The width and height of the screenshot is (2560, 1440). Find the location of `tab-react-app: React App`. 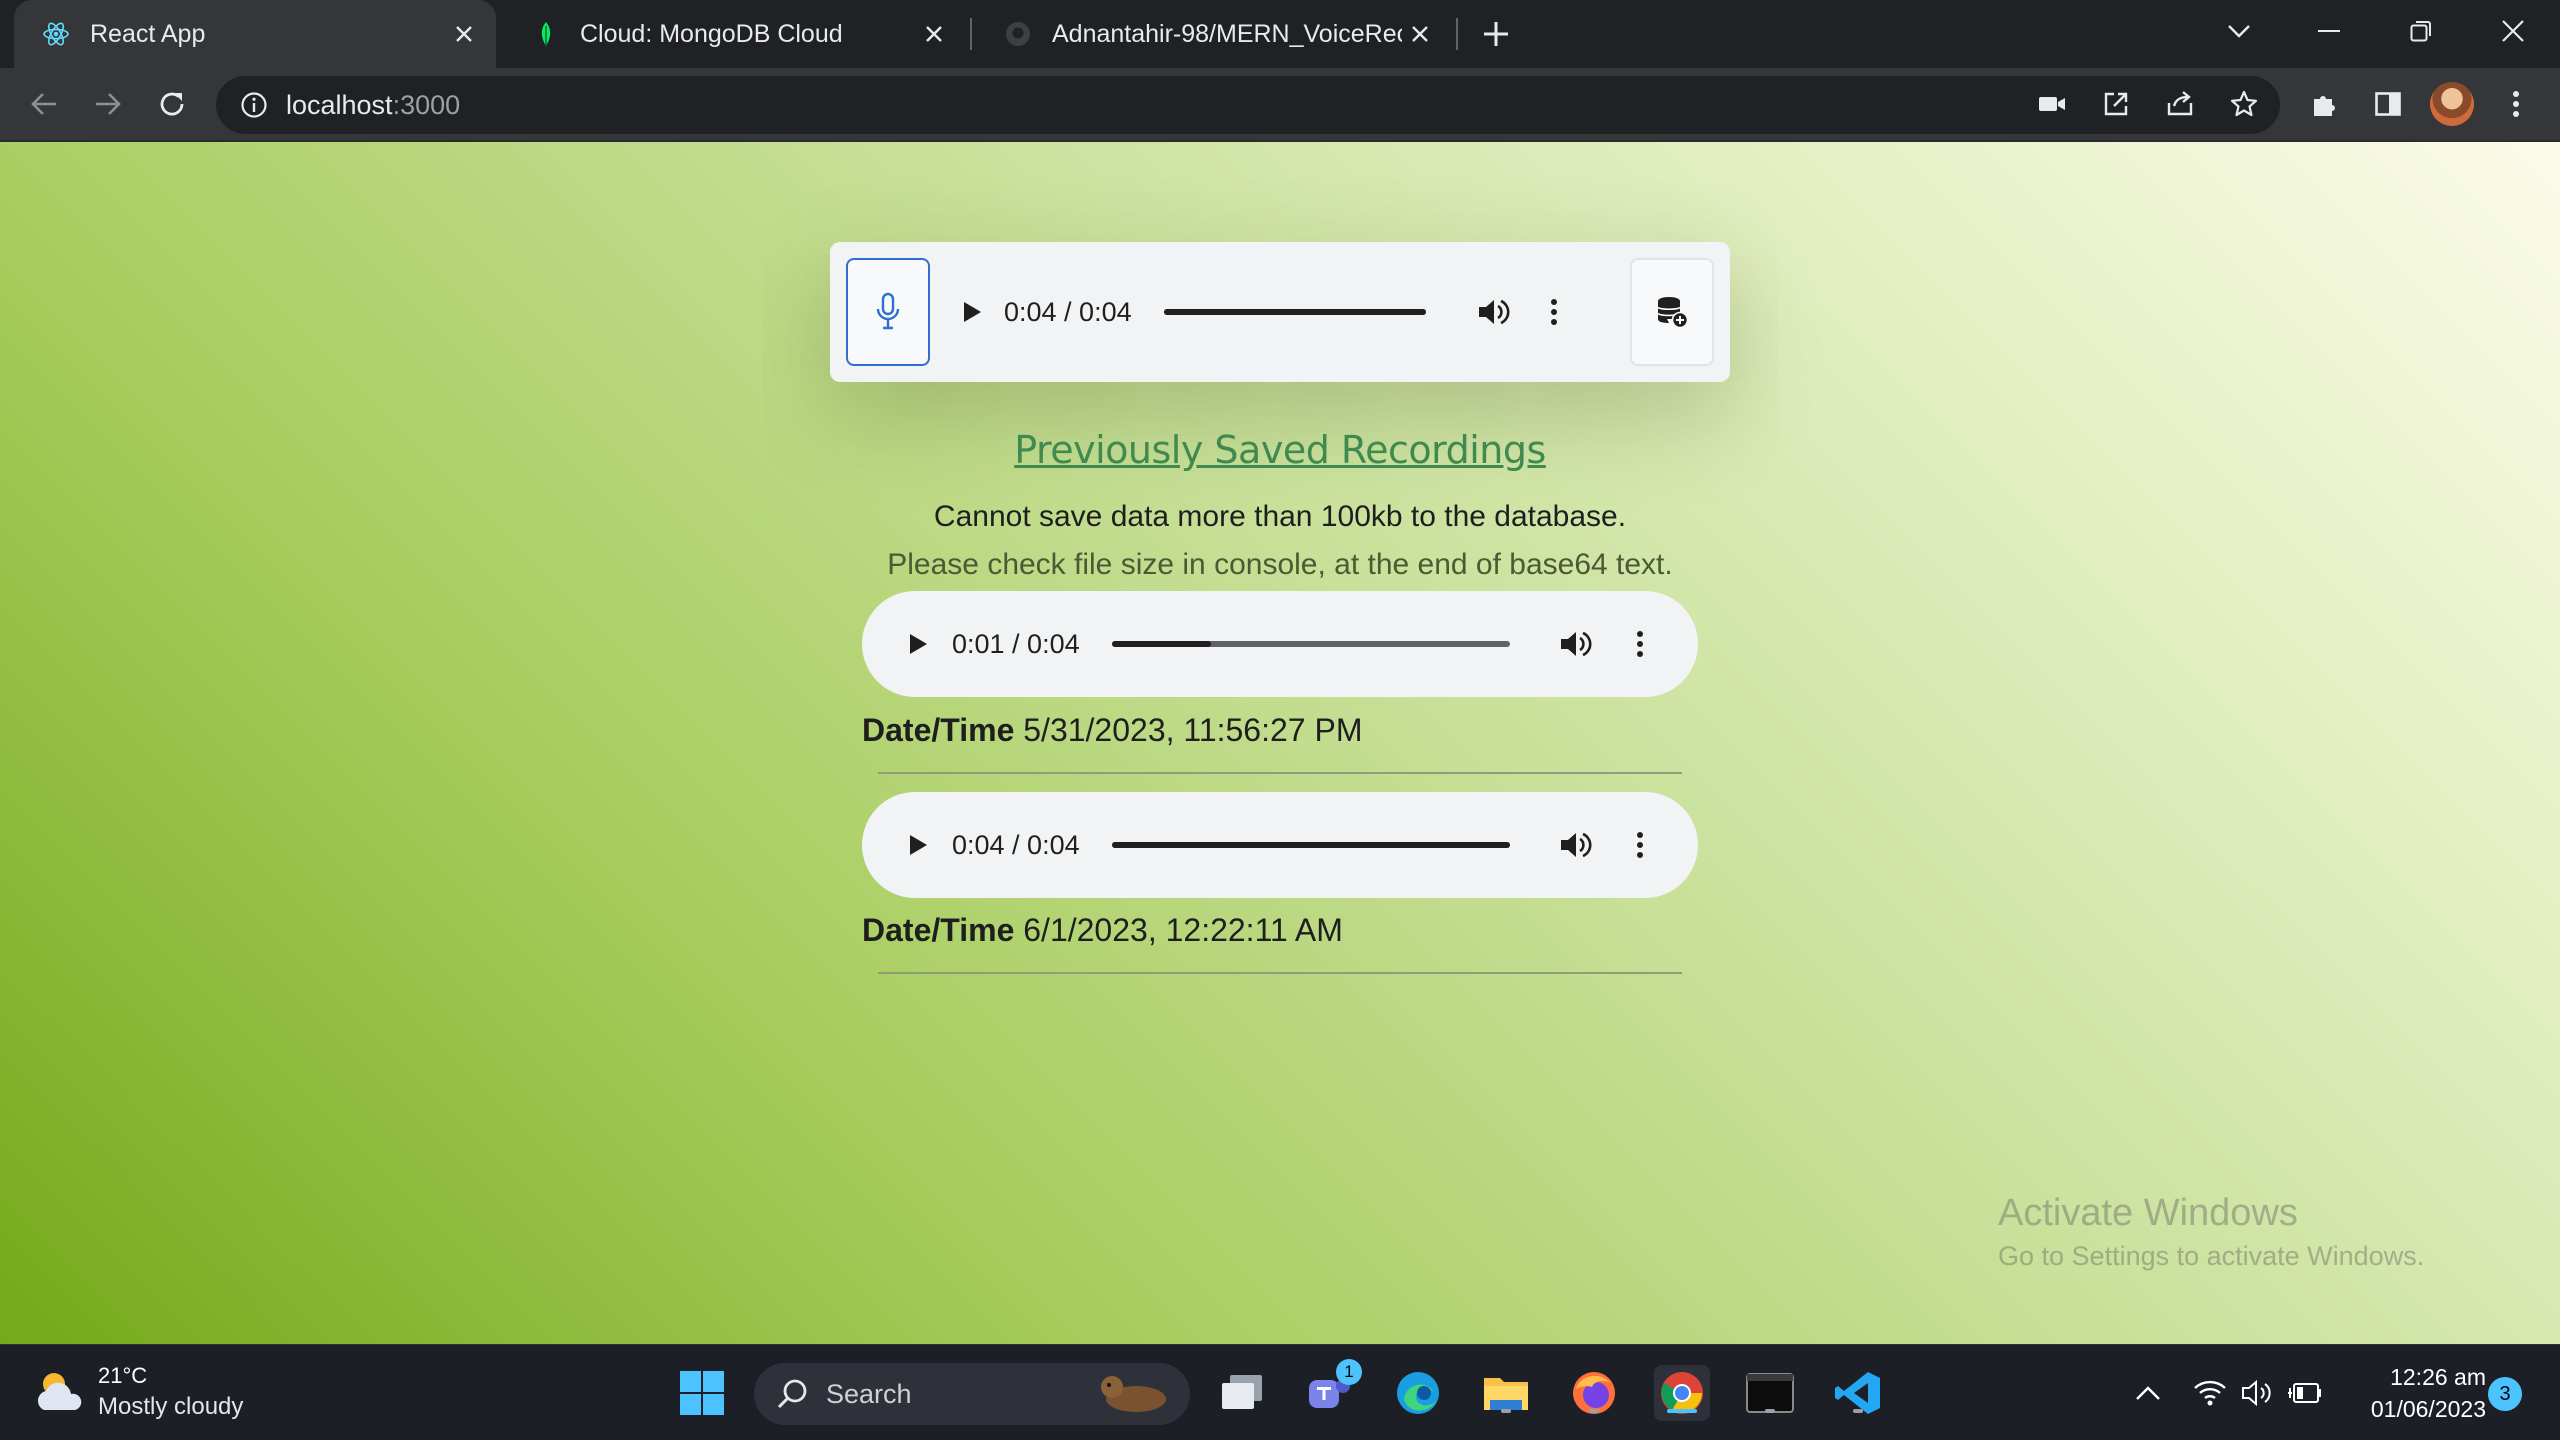

tab-react-app: React App is located at coordinates (255, 34).